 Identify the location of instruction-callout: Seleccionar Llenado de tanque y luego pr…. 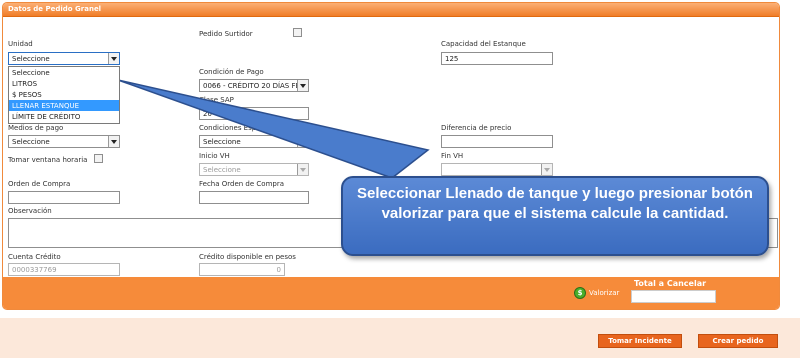
(555, 216).